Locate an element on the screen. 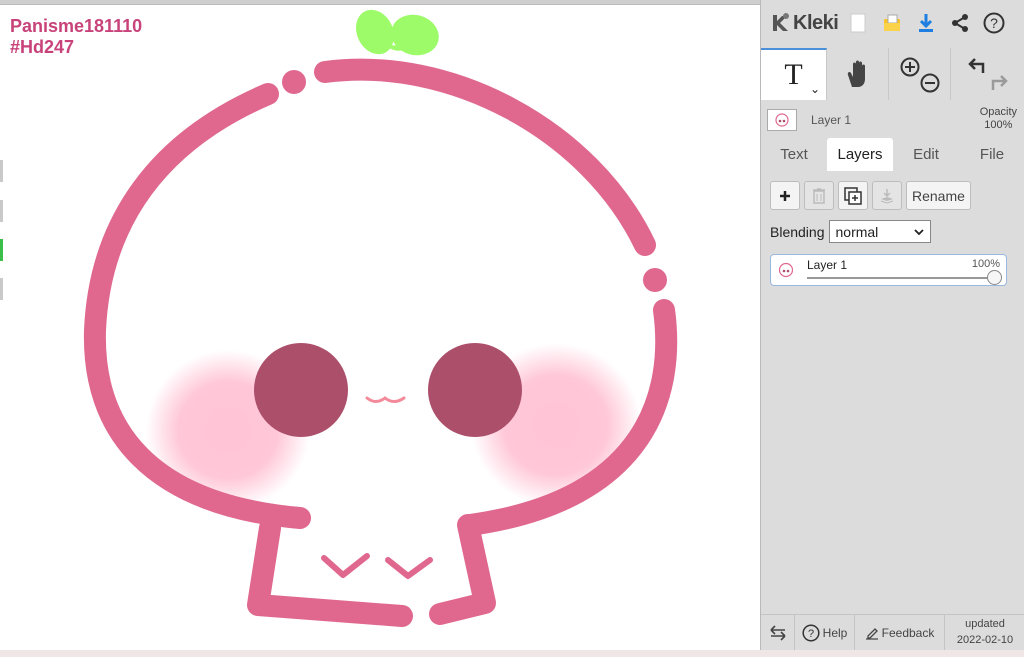 Image resolution: width=1024 pixels, height=657 pixels. plus-icon is located at coordinates (785, 195).